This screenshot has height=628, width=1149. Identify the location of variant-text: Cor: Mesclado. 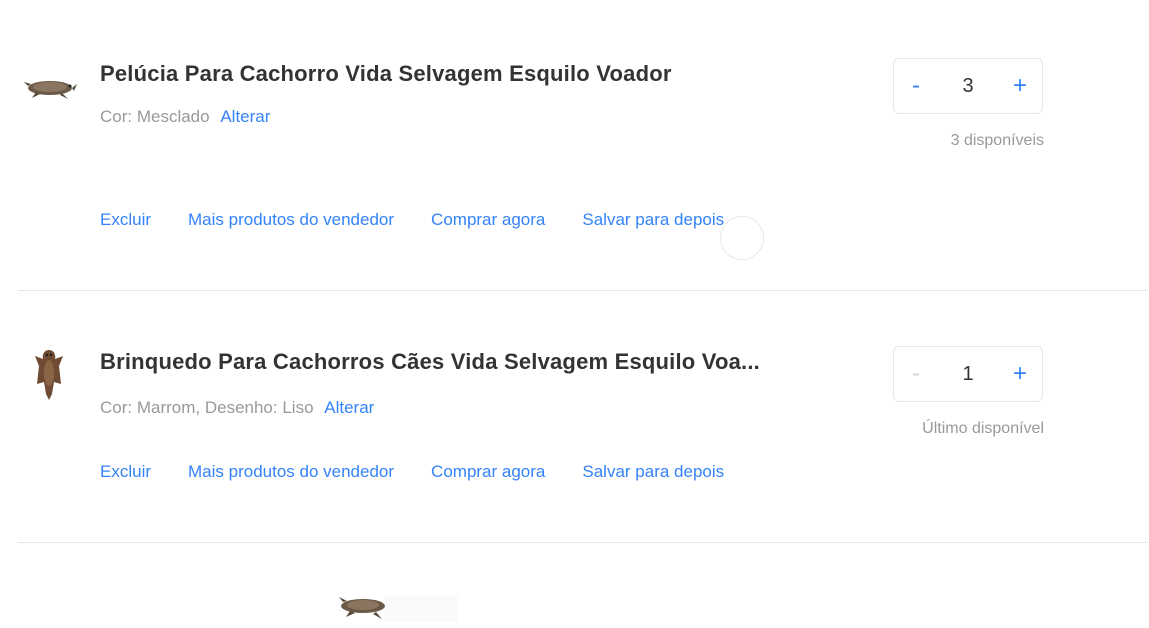
(155, 116).